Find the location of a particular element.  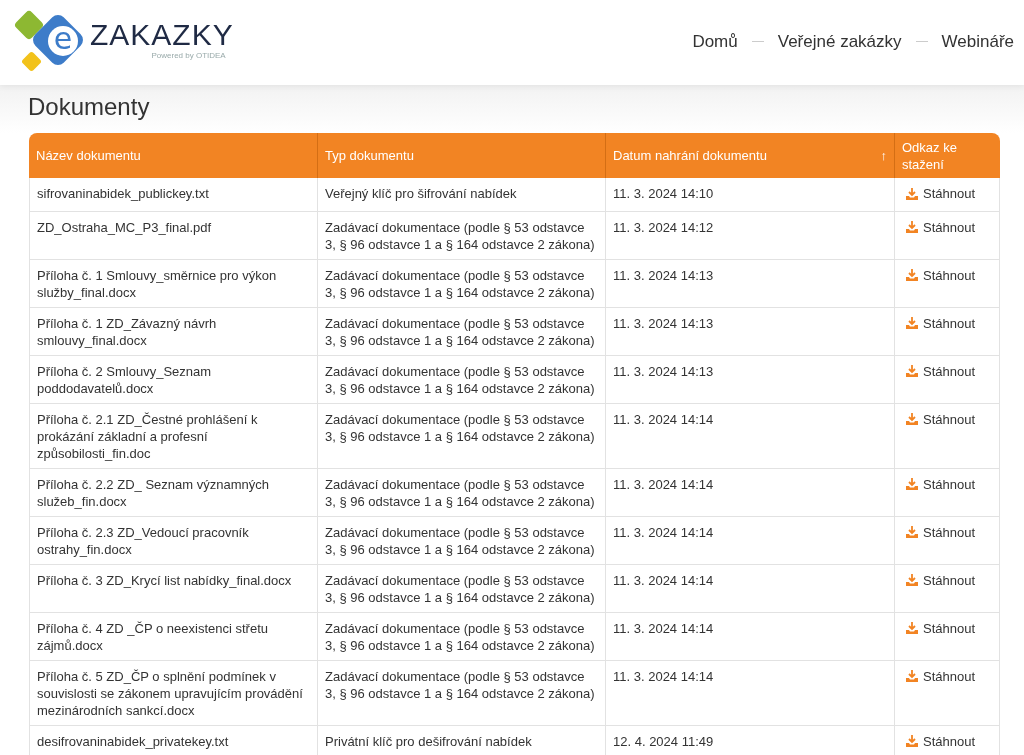

page-title: Dokumenty is located at coordinates (89, 107).